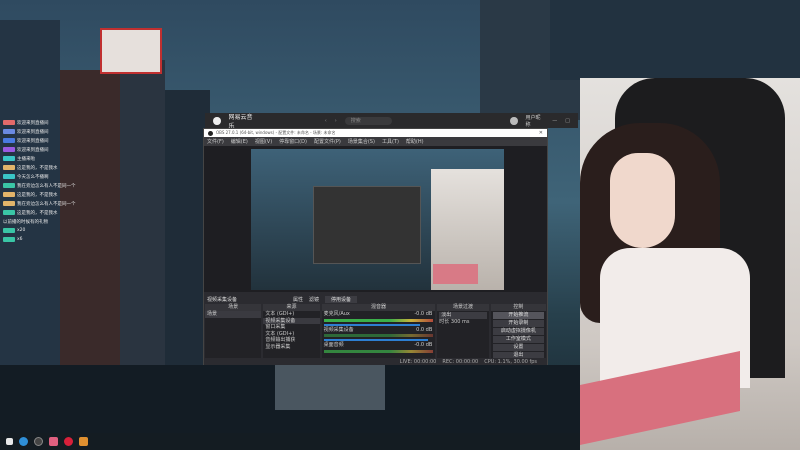  Describe the element at coordinates (415, 141) in the screenshot. I see `menu-help: 帮助(H)` at that location.